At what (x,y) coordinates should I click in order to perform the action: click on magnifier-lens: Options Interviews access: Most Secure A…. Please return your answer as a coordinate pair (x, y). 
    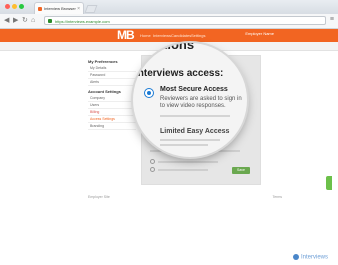
    Looking at the image, I should click on (190, 100).